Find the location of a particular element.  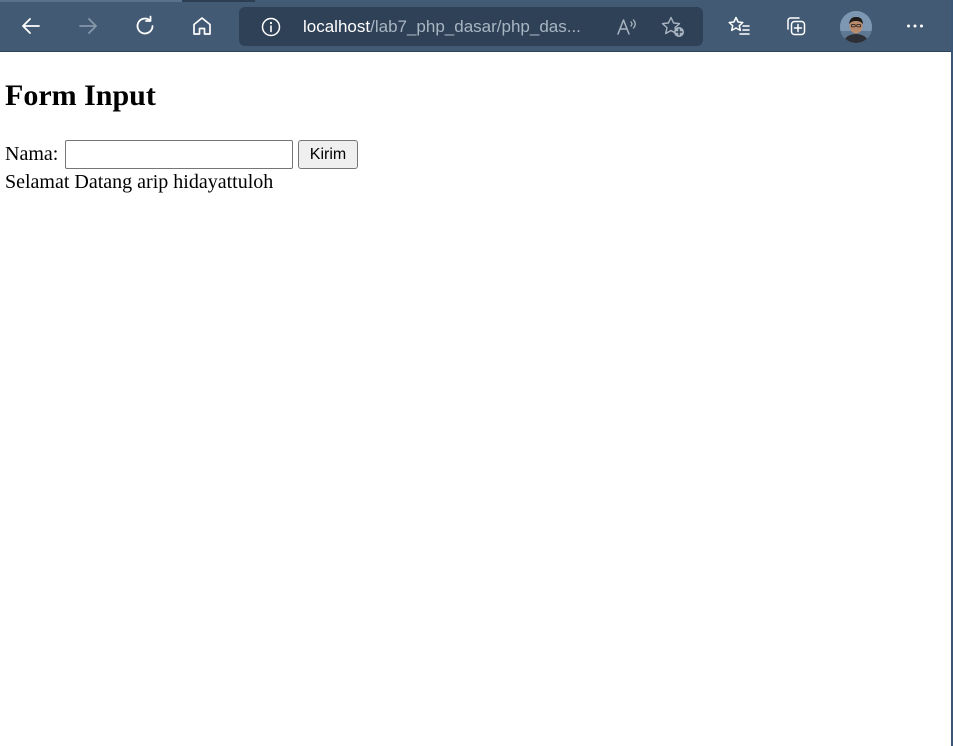

forward-button is located at coordinates (88, 26).